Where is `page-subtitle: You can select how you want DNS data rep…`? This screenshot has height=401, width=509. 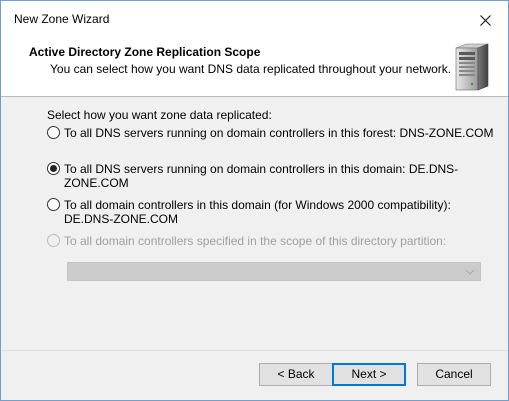 page-subtitle: You can select how you want DNS data rep… is located at coordinates (251, 69).